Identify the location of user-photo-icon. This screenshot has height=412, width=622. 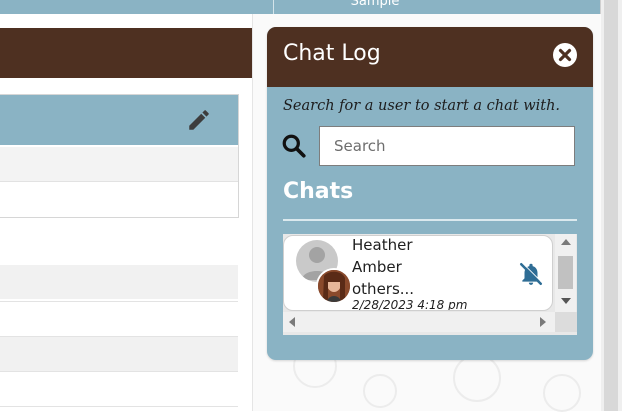
(334, 286).